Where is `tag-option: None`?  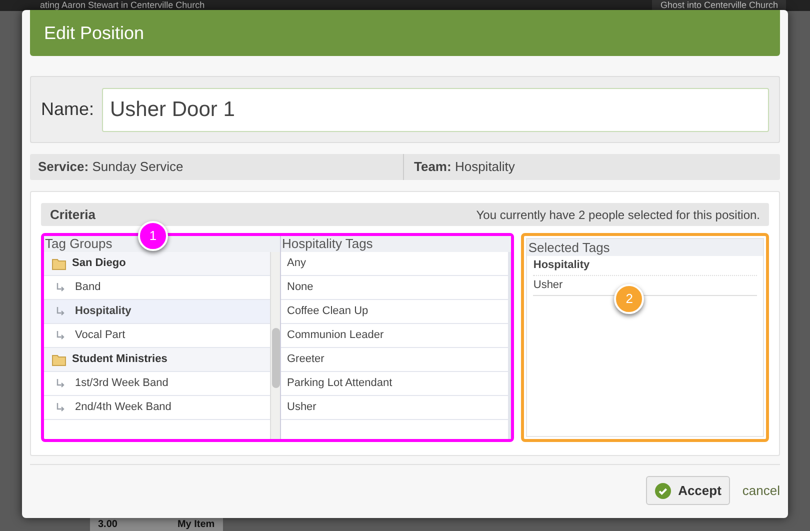 tag-option: None is located at coordinates (394, 288).